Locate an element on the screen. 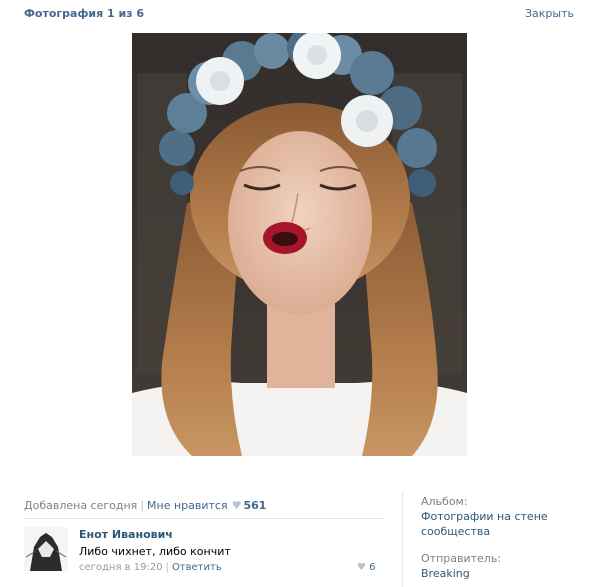 The height and width of the screenshot is (587, 599). added-date: Добавлена сегодня is located at coordinates (81, 505).